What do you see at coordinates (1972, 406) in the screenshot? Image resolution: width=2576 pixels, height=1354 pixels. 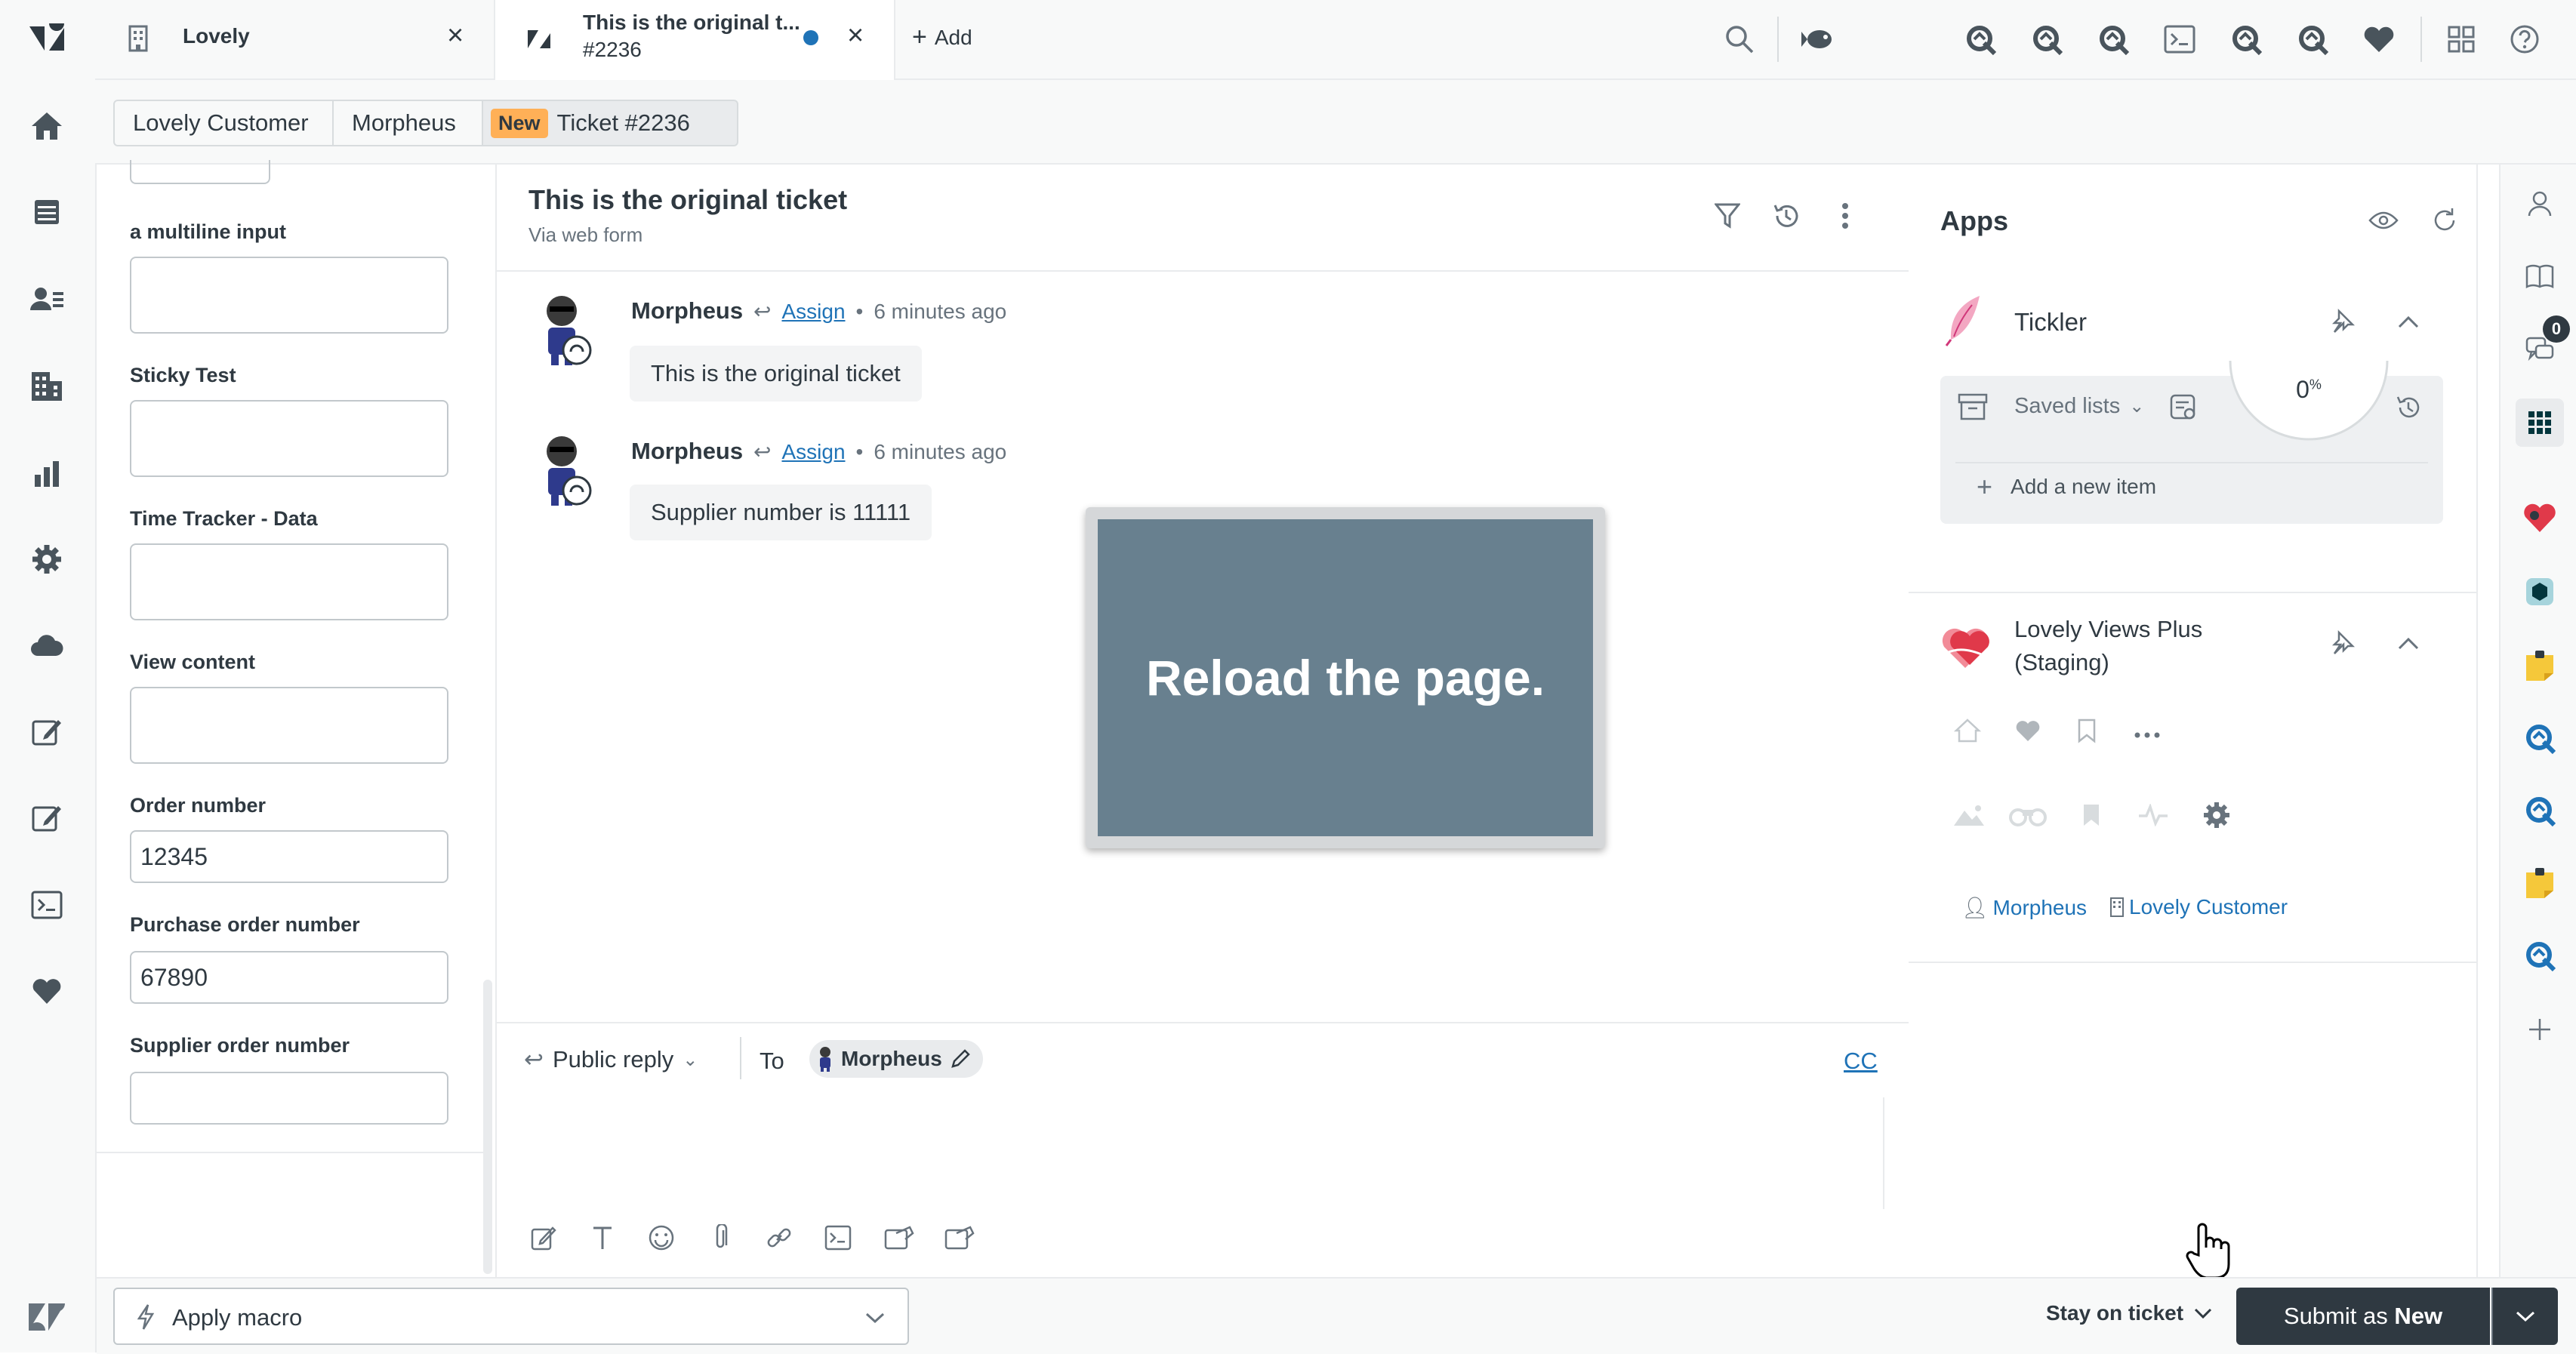 I see `archive-box-icon` at bounding box center [1972, 406].